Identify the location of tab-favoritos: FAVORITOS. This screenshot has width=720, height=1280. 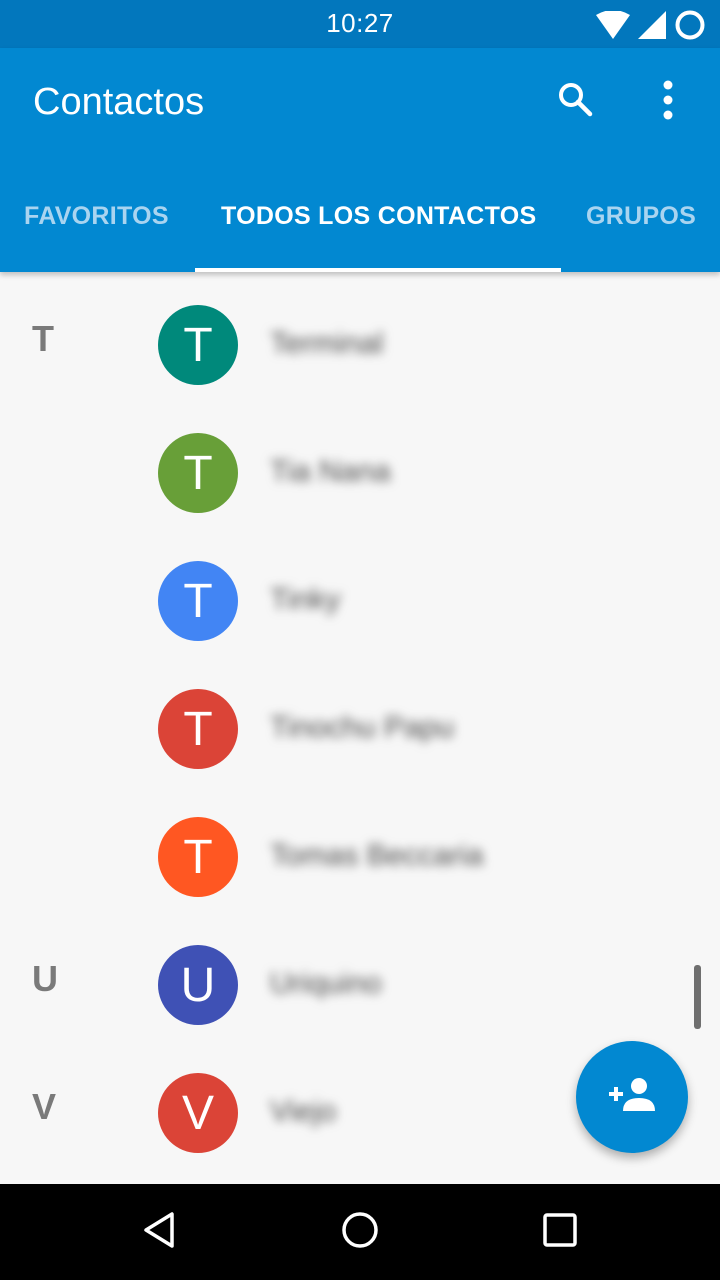
(96, 216).